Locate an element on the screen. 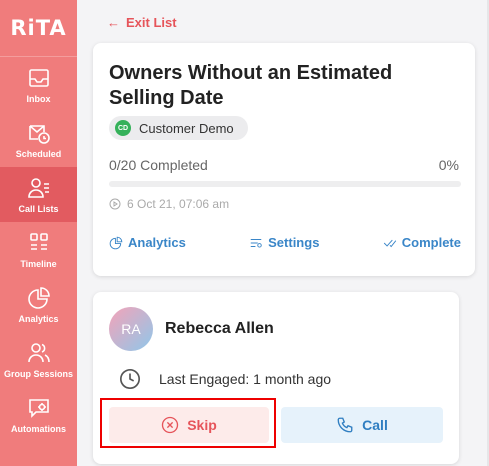 The height and width of the screenshot is (466, 489). list-date-text: 6 Oct 21, 07:06 am is located at coordinates (178, 204).